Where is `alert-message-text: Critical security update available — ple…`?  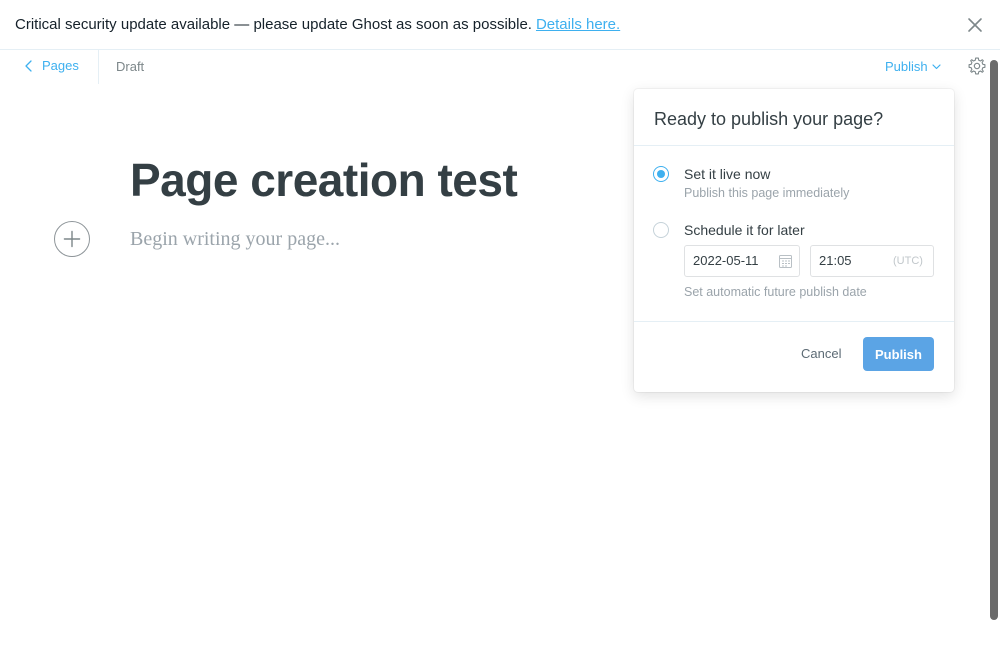 alert-message-text: Critical security update available — ple… is located at coordinates (273, 24).